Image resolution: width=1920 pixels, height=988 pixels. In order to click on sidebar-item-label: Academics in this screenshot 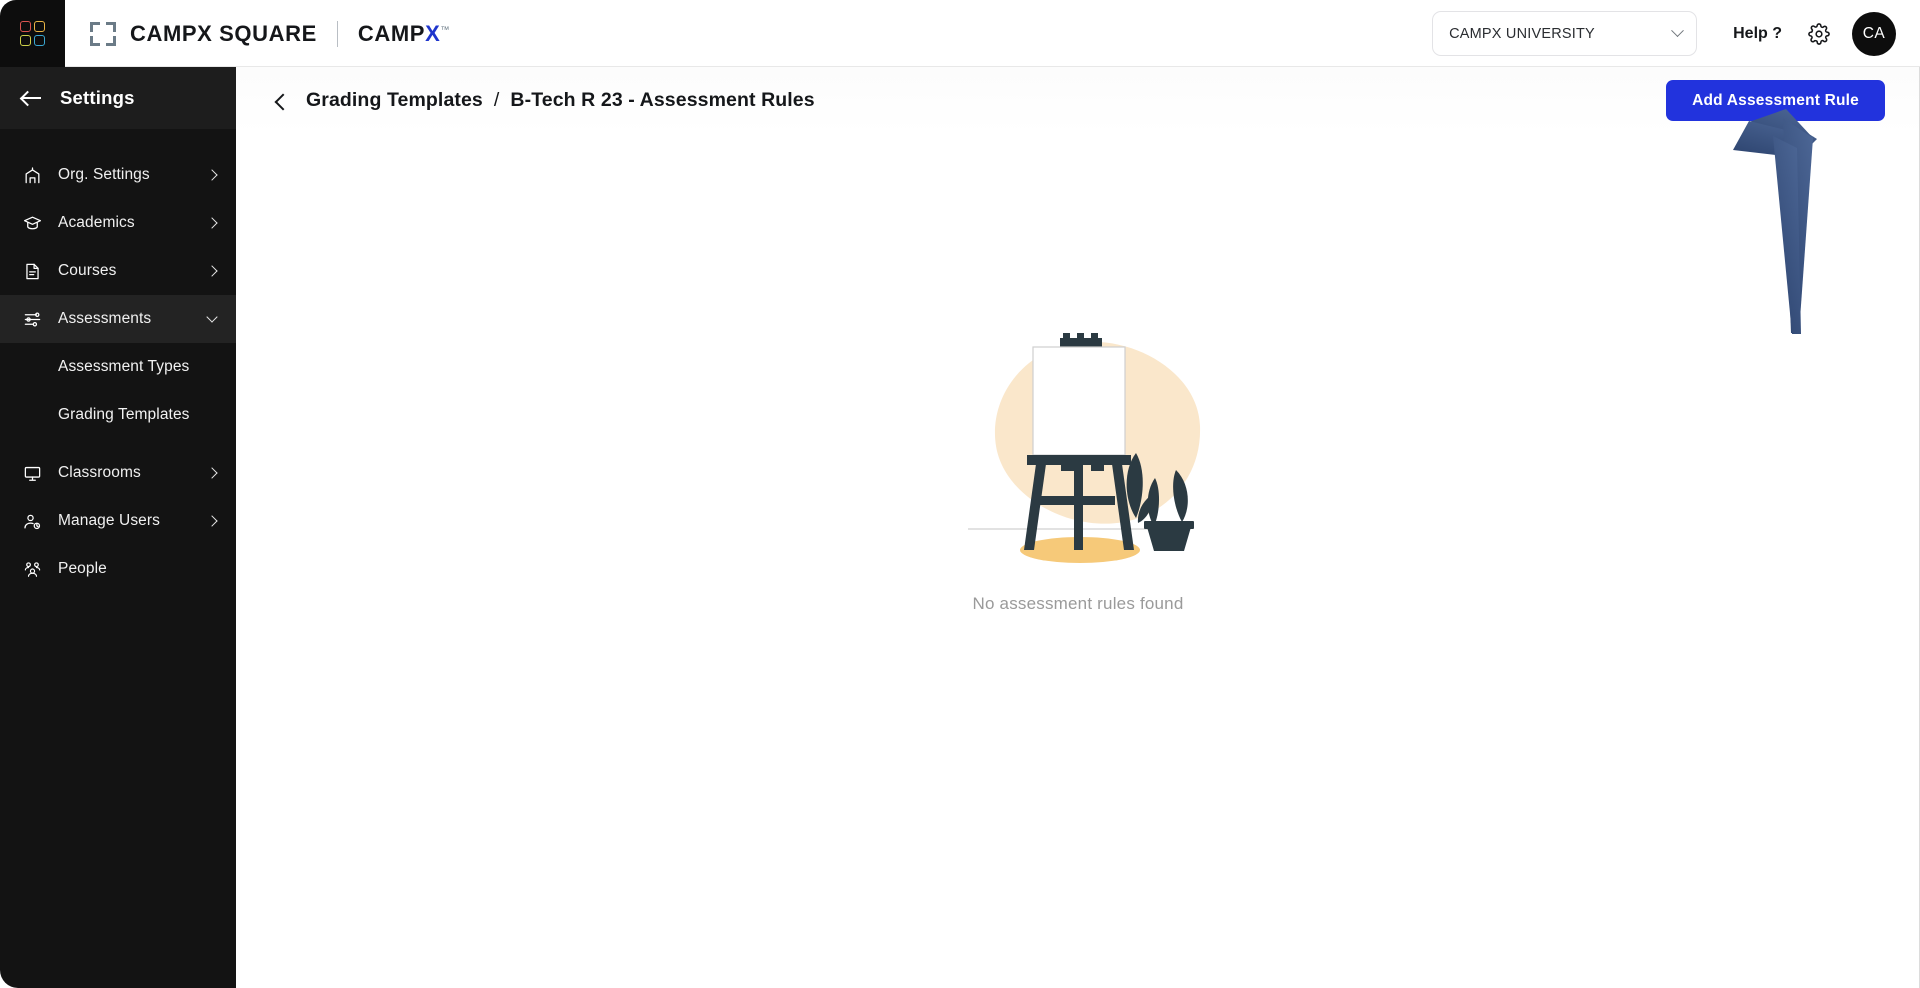, I will do `click(96, 222)`.